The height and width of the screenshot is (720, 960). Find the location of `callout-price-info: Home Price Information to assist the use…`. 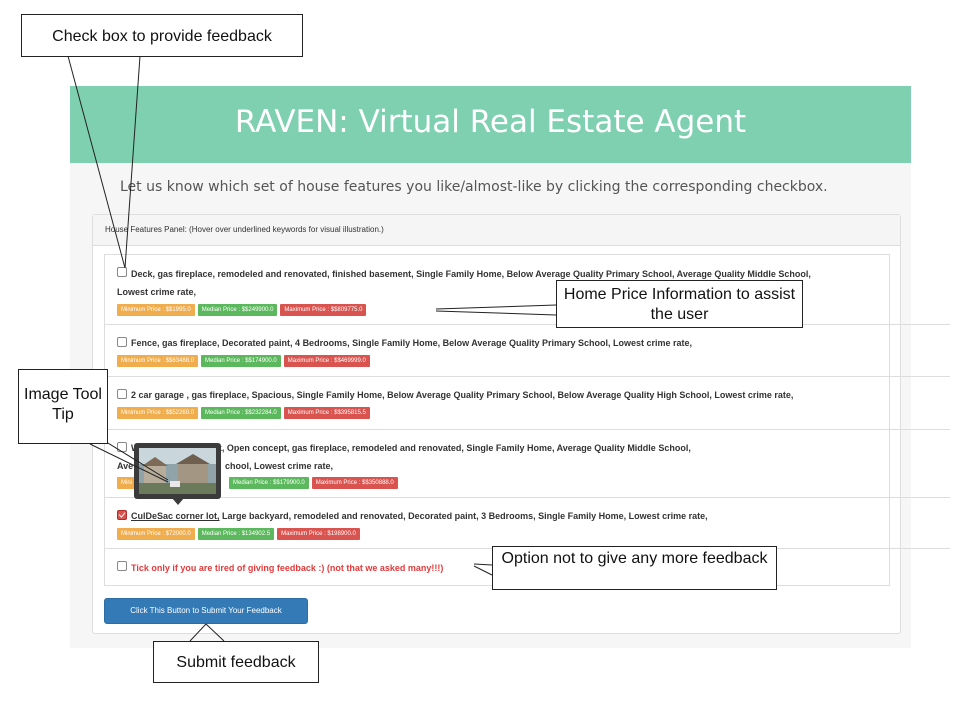

callout-price-info: Home Price Information to assist the use… is located at coordinates (679, 304).